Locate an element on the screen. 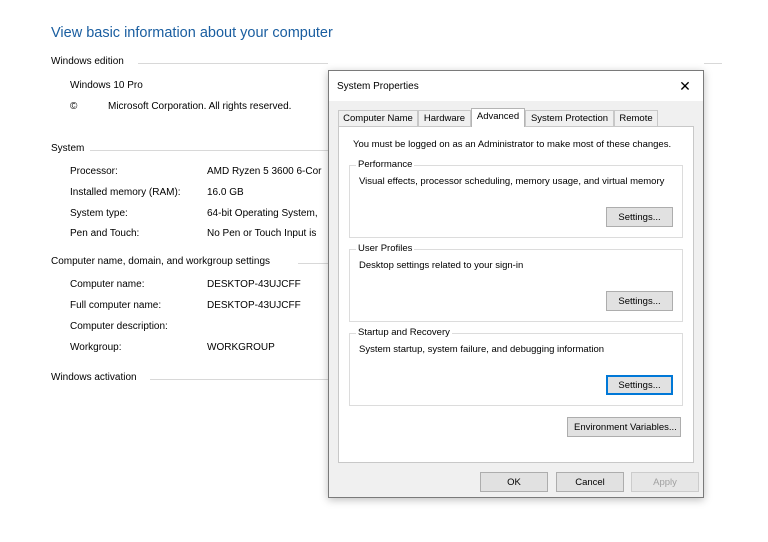  row-value: 64-bit Operating System, is located at coordinates (262, 213).